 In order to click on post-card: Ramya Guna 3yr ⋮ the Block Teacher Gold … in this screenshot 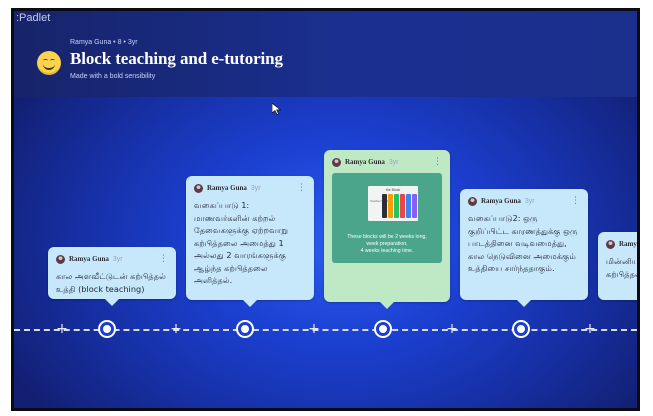, I will do `click(387, 229)`.